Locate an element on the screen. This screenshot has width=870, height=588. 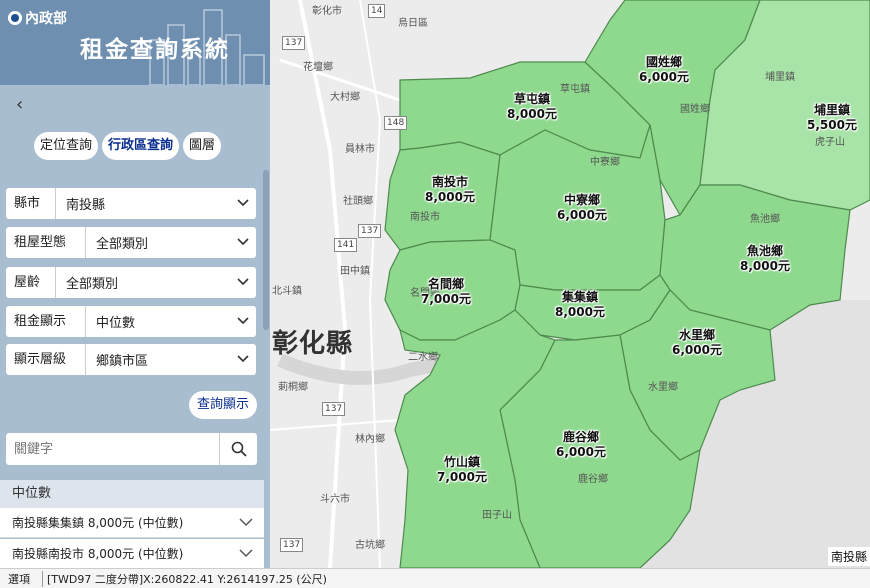
tab-location-query: 定位查詢 is located at coordinates (66, 146).